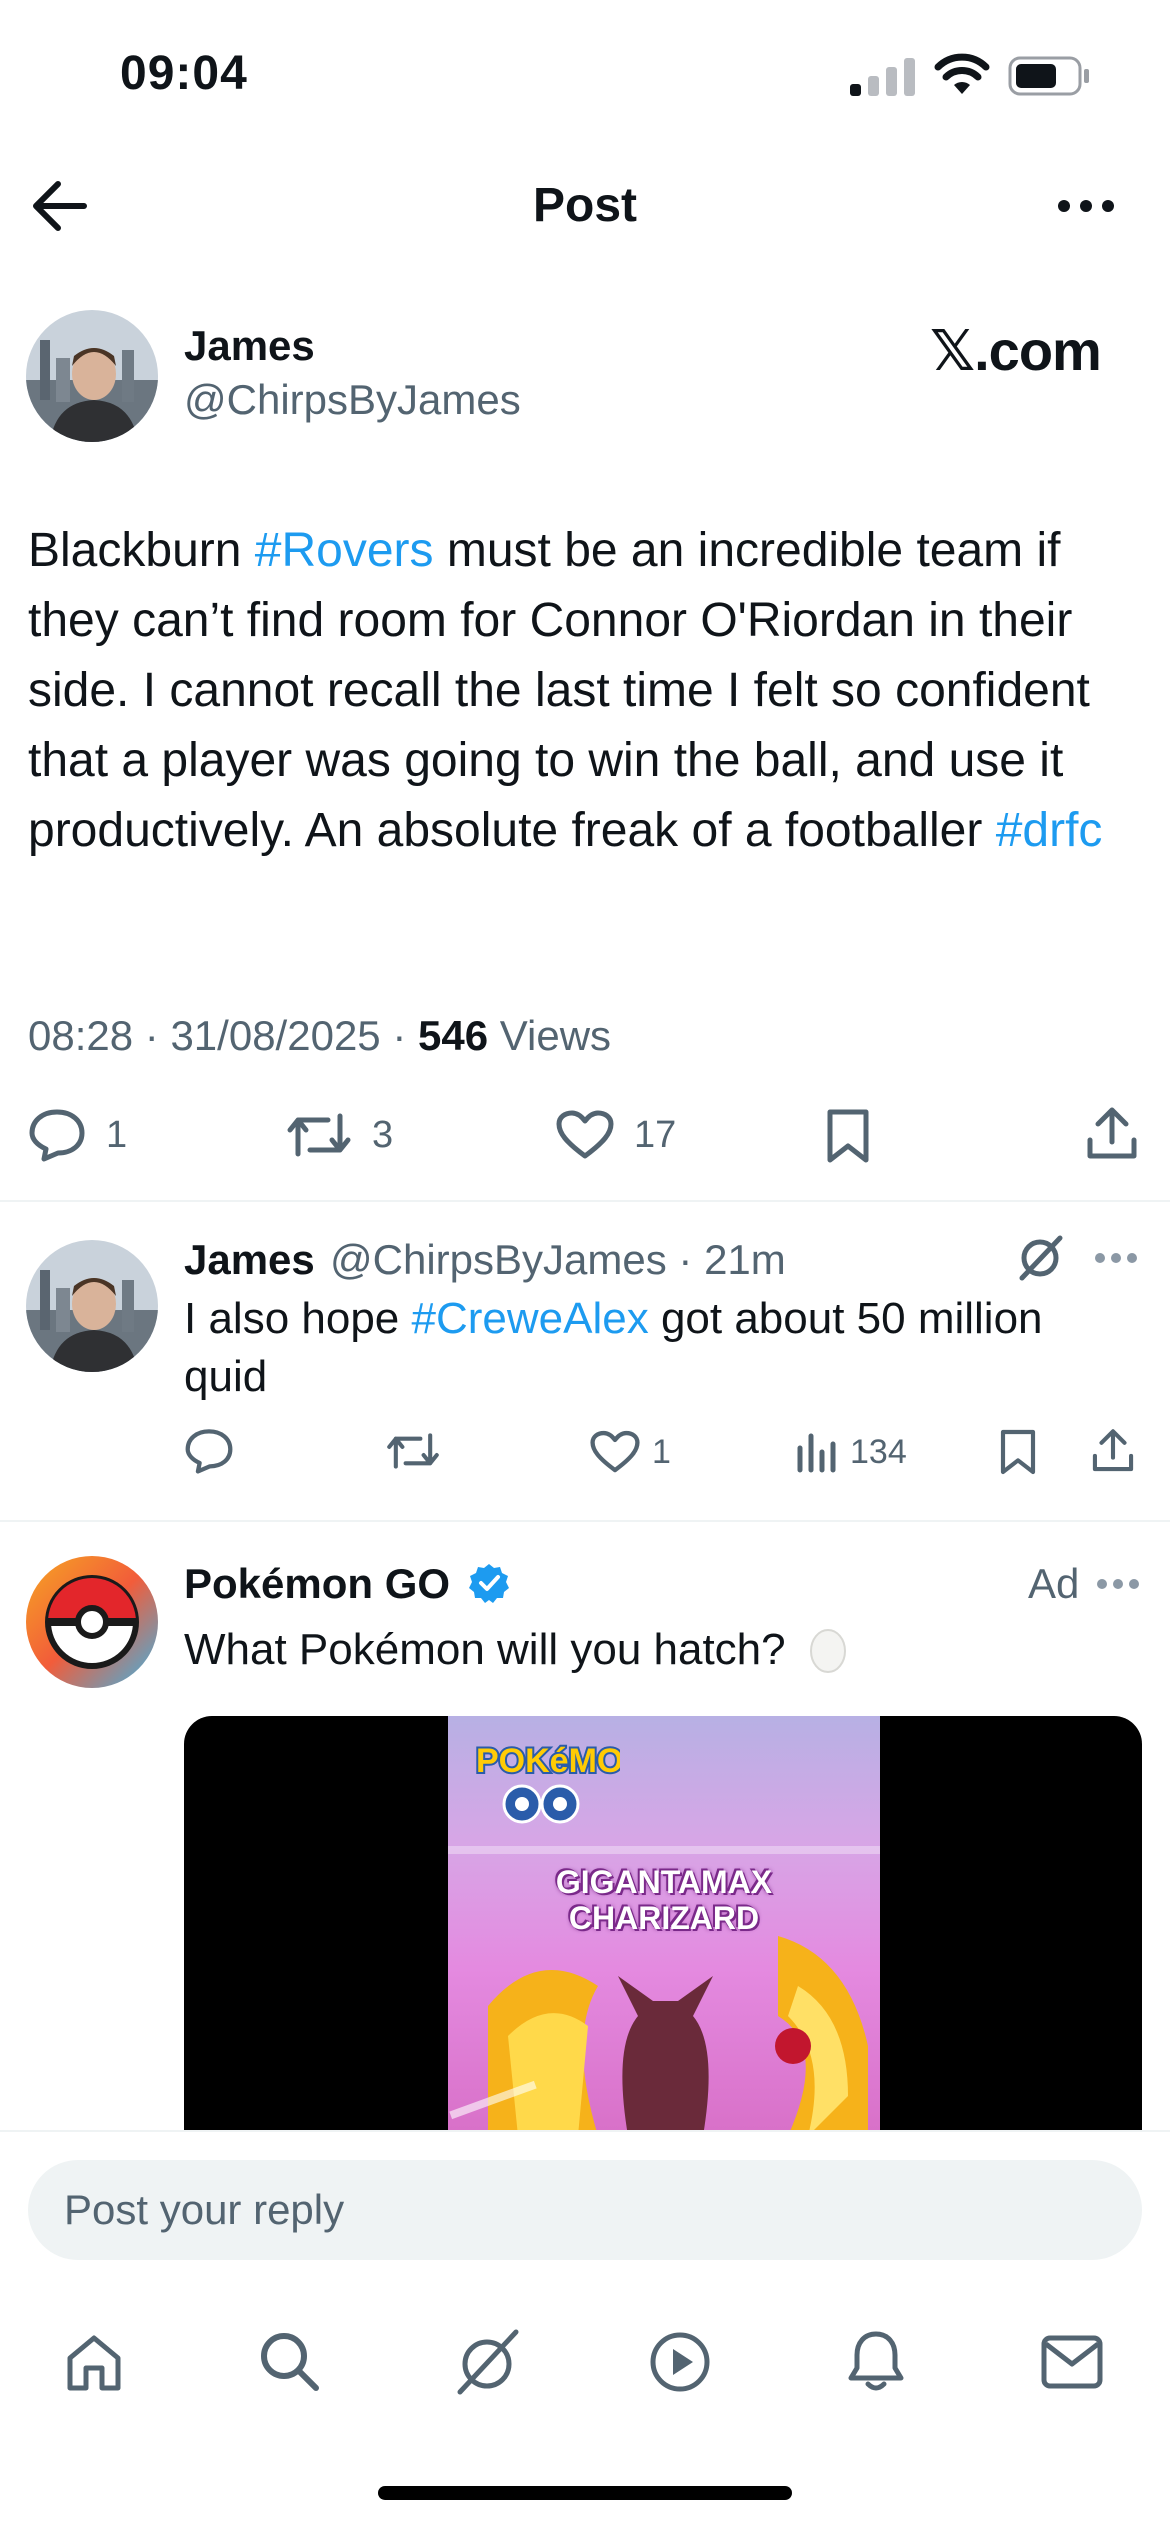 This screenshot has width=1170, height=2532. What do you see at coordinates (352, 400) in the screenshot?
I see `author-handle: @ChirpsByJames` at bounding box center [352, 400].